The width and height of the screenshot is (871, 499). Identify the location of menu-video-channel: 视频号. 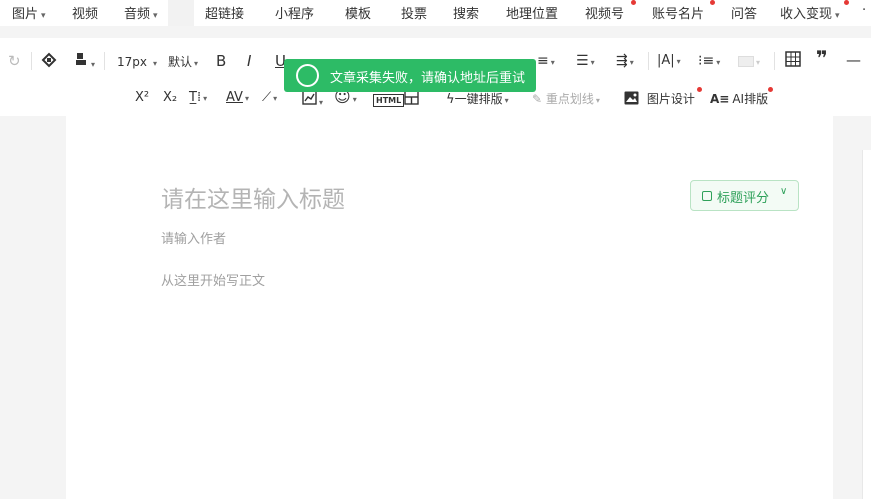
(604, 12).